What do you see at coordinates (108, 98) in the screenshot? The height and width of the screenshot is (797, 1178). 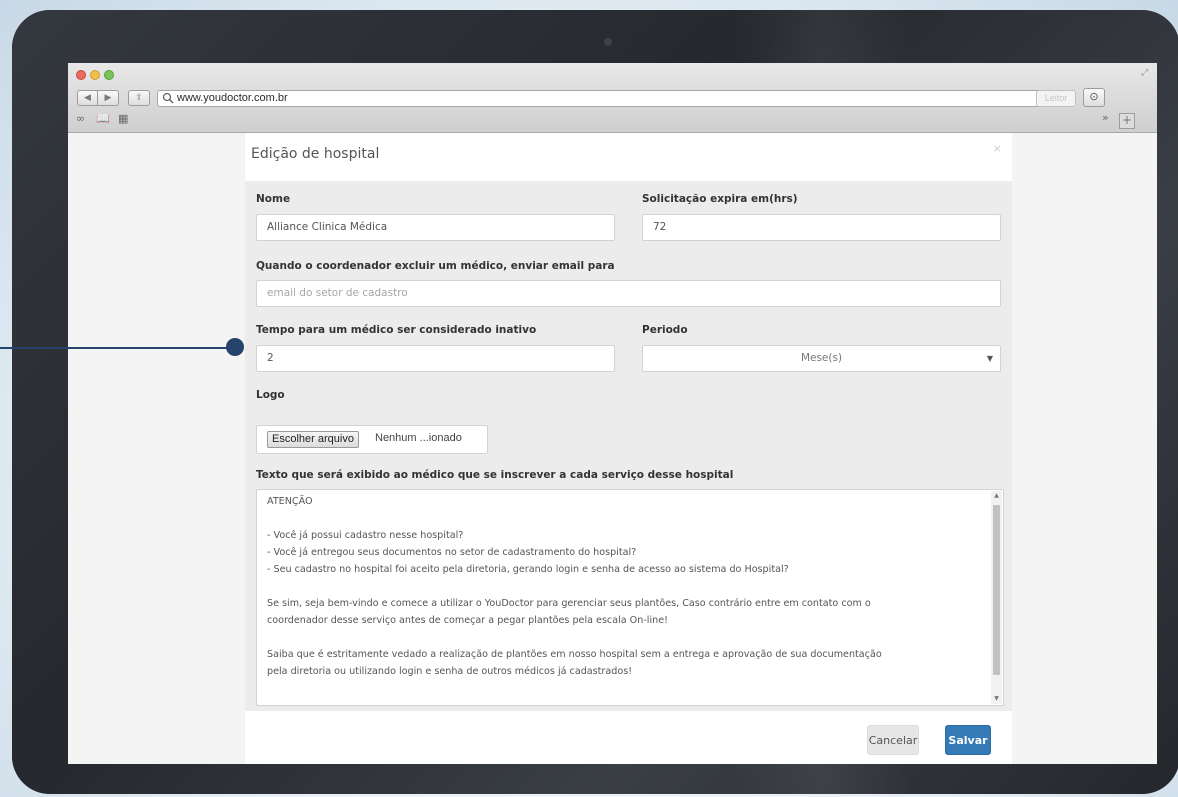 I see `forward-button: ▶` at bounding box center [108, 98].